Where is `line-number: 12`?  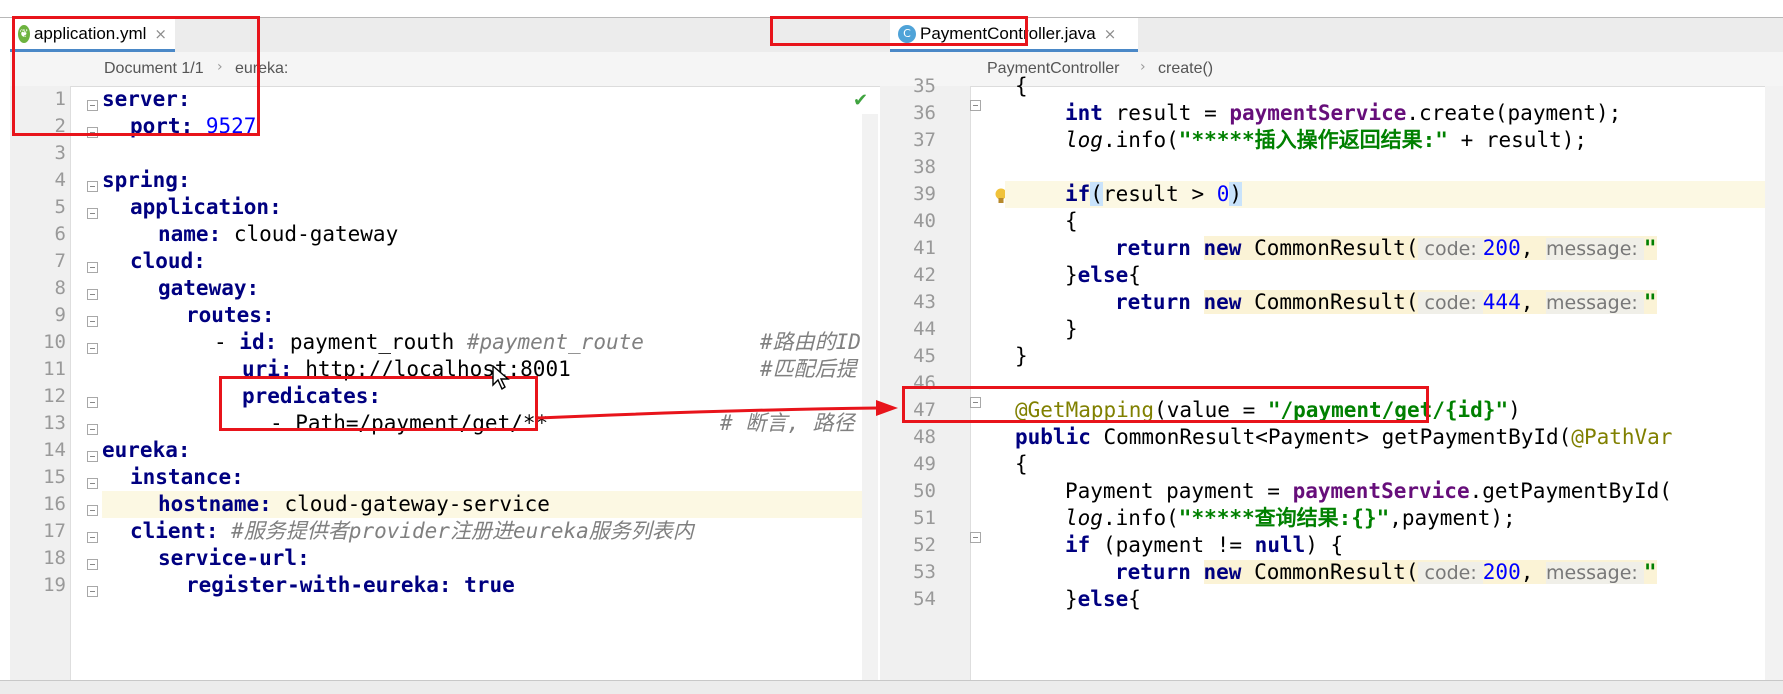
line-number: 12 is located at coordinates (54, 396).